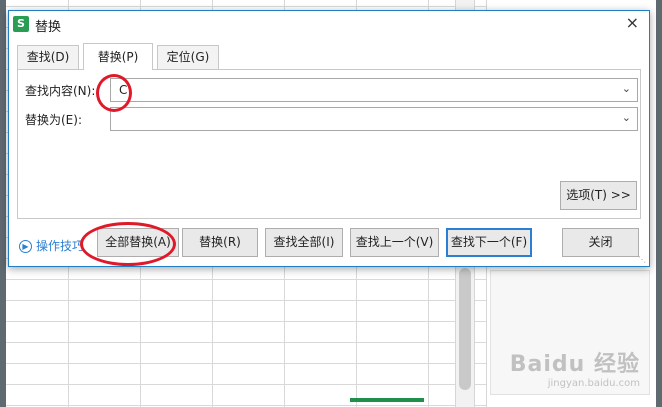  Describe the element at coordinates (632, 23) in the screenshot. I see `close-icon: ×` at that location.